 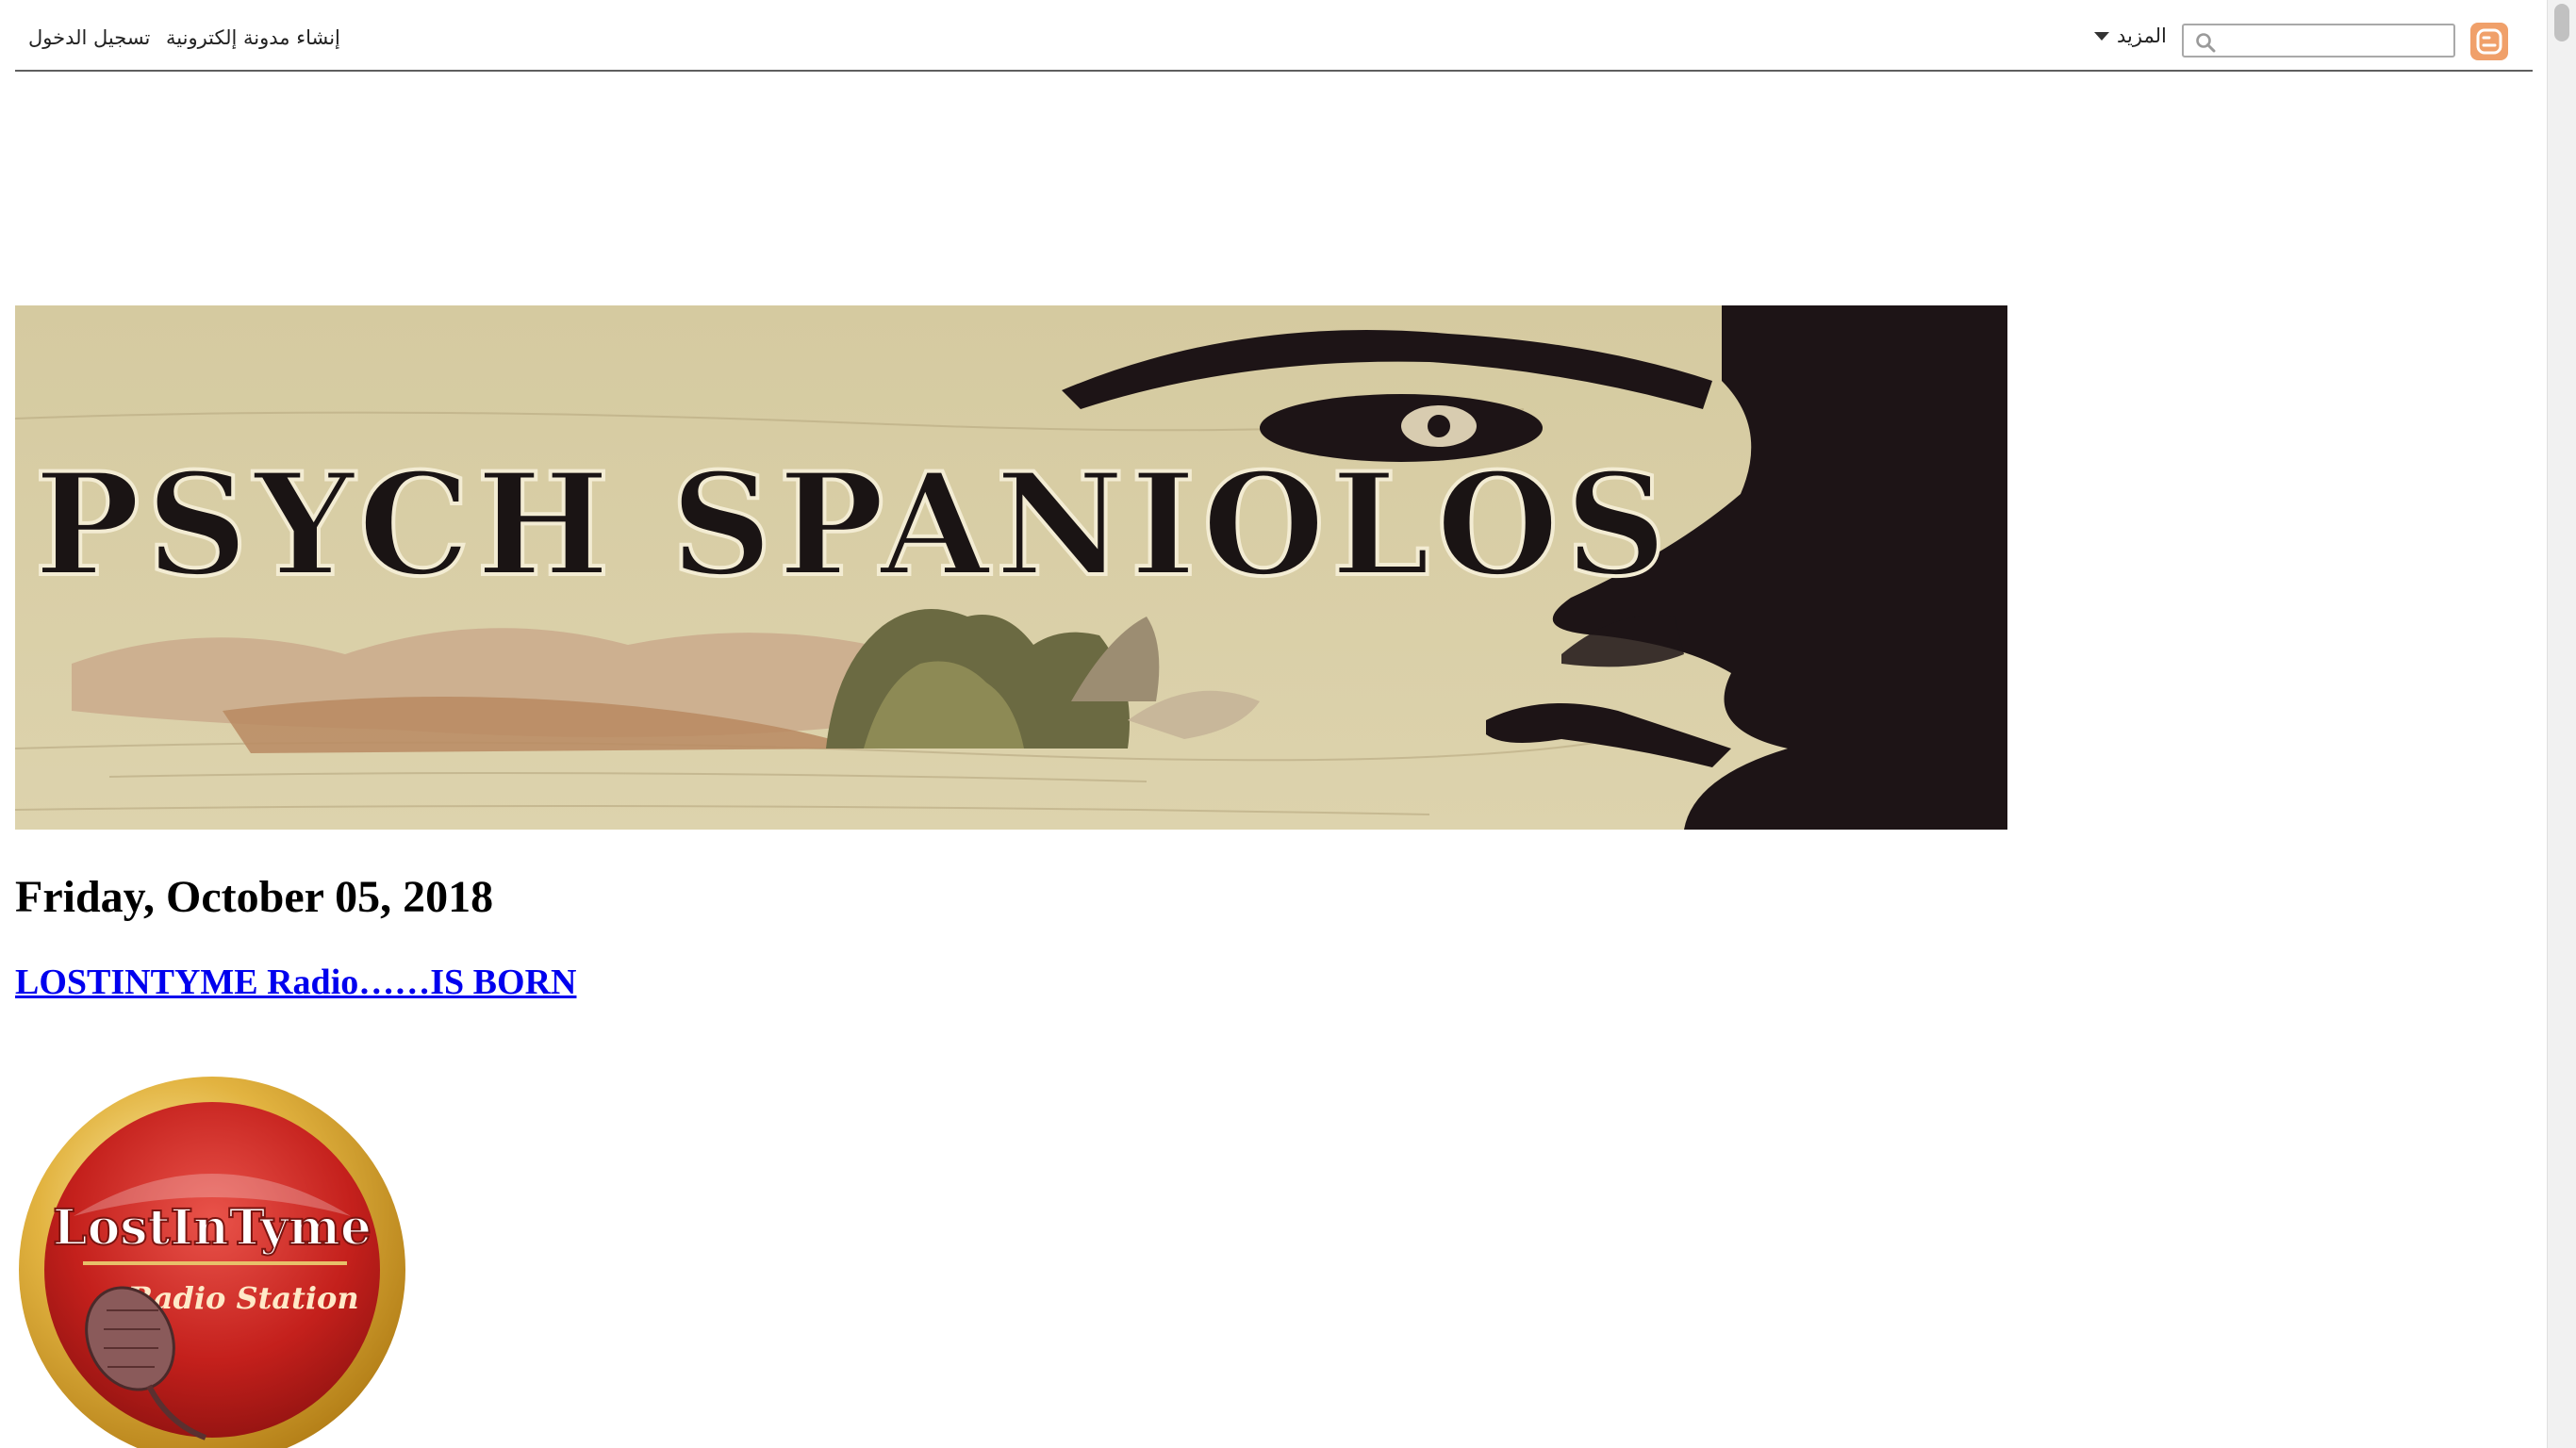 I want to click on more-menu: المزيد, so click(x=2130, y=36).